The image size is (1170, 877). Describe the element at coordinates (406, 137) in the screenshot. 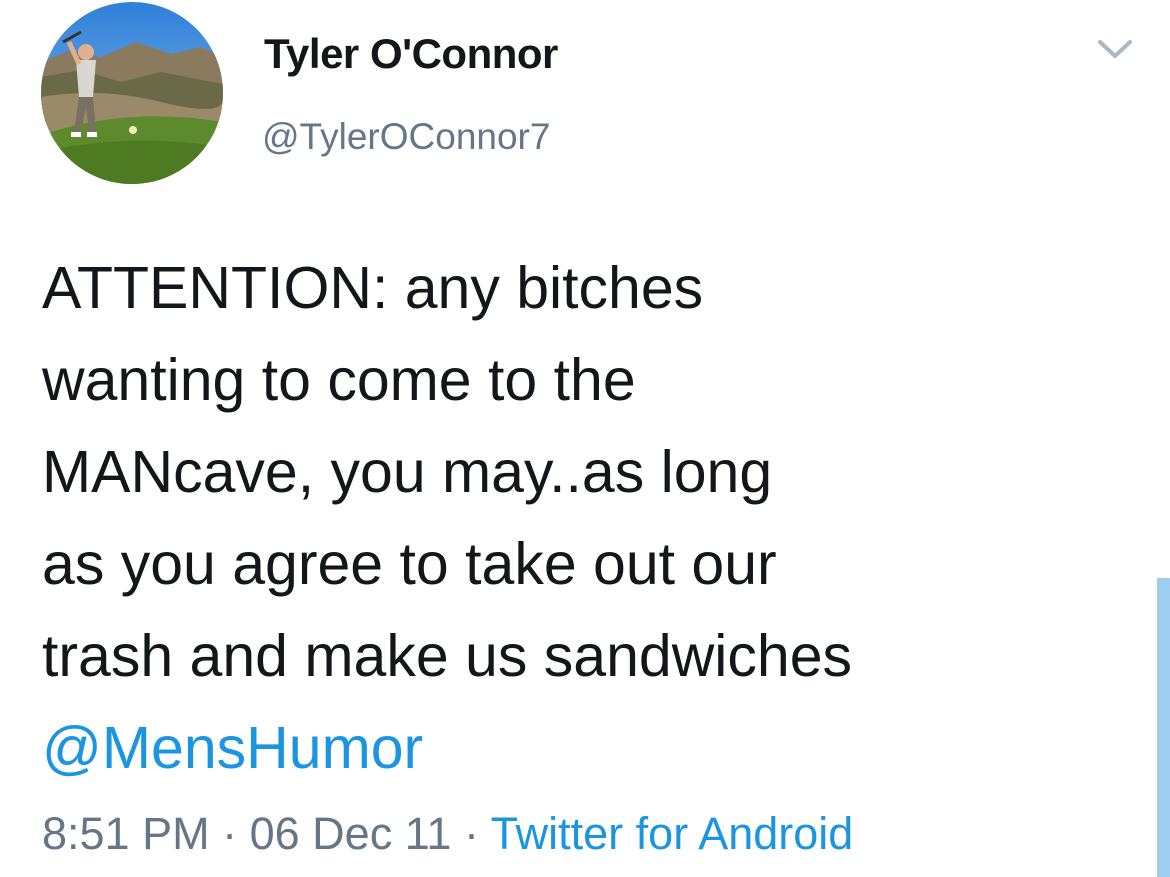

I see `author-handle: @TylerOConnor7` at that location.